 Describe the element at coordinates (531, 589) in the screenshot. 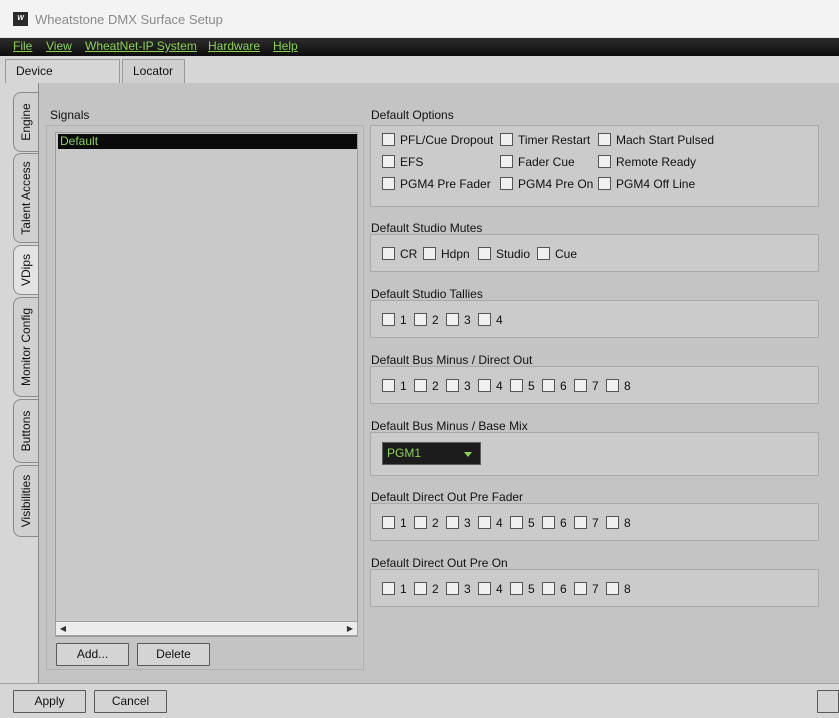

I see `dopo-5-label: 5` at that location.